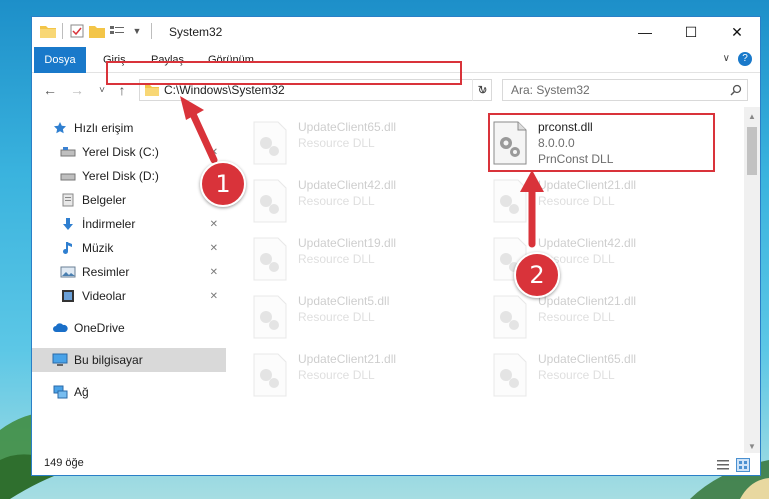 The width and height of the screenshot is (769, 499). Describe the element at coordinates (752, 151) in the screenshot. I see `scrollbar-thumb` at that location.